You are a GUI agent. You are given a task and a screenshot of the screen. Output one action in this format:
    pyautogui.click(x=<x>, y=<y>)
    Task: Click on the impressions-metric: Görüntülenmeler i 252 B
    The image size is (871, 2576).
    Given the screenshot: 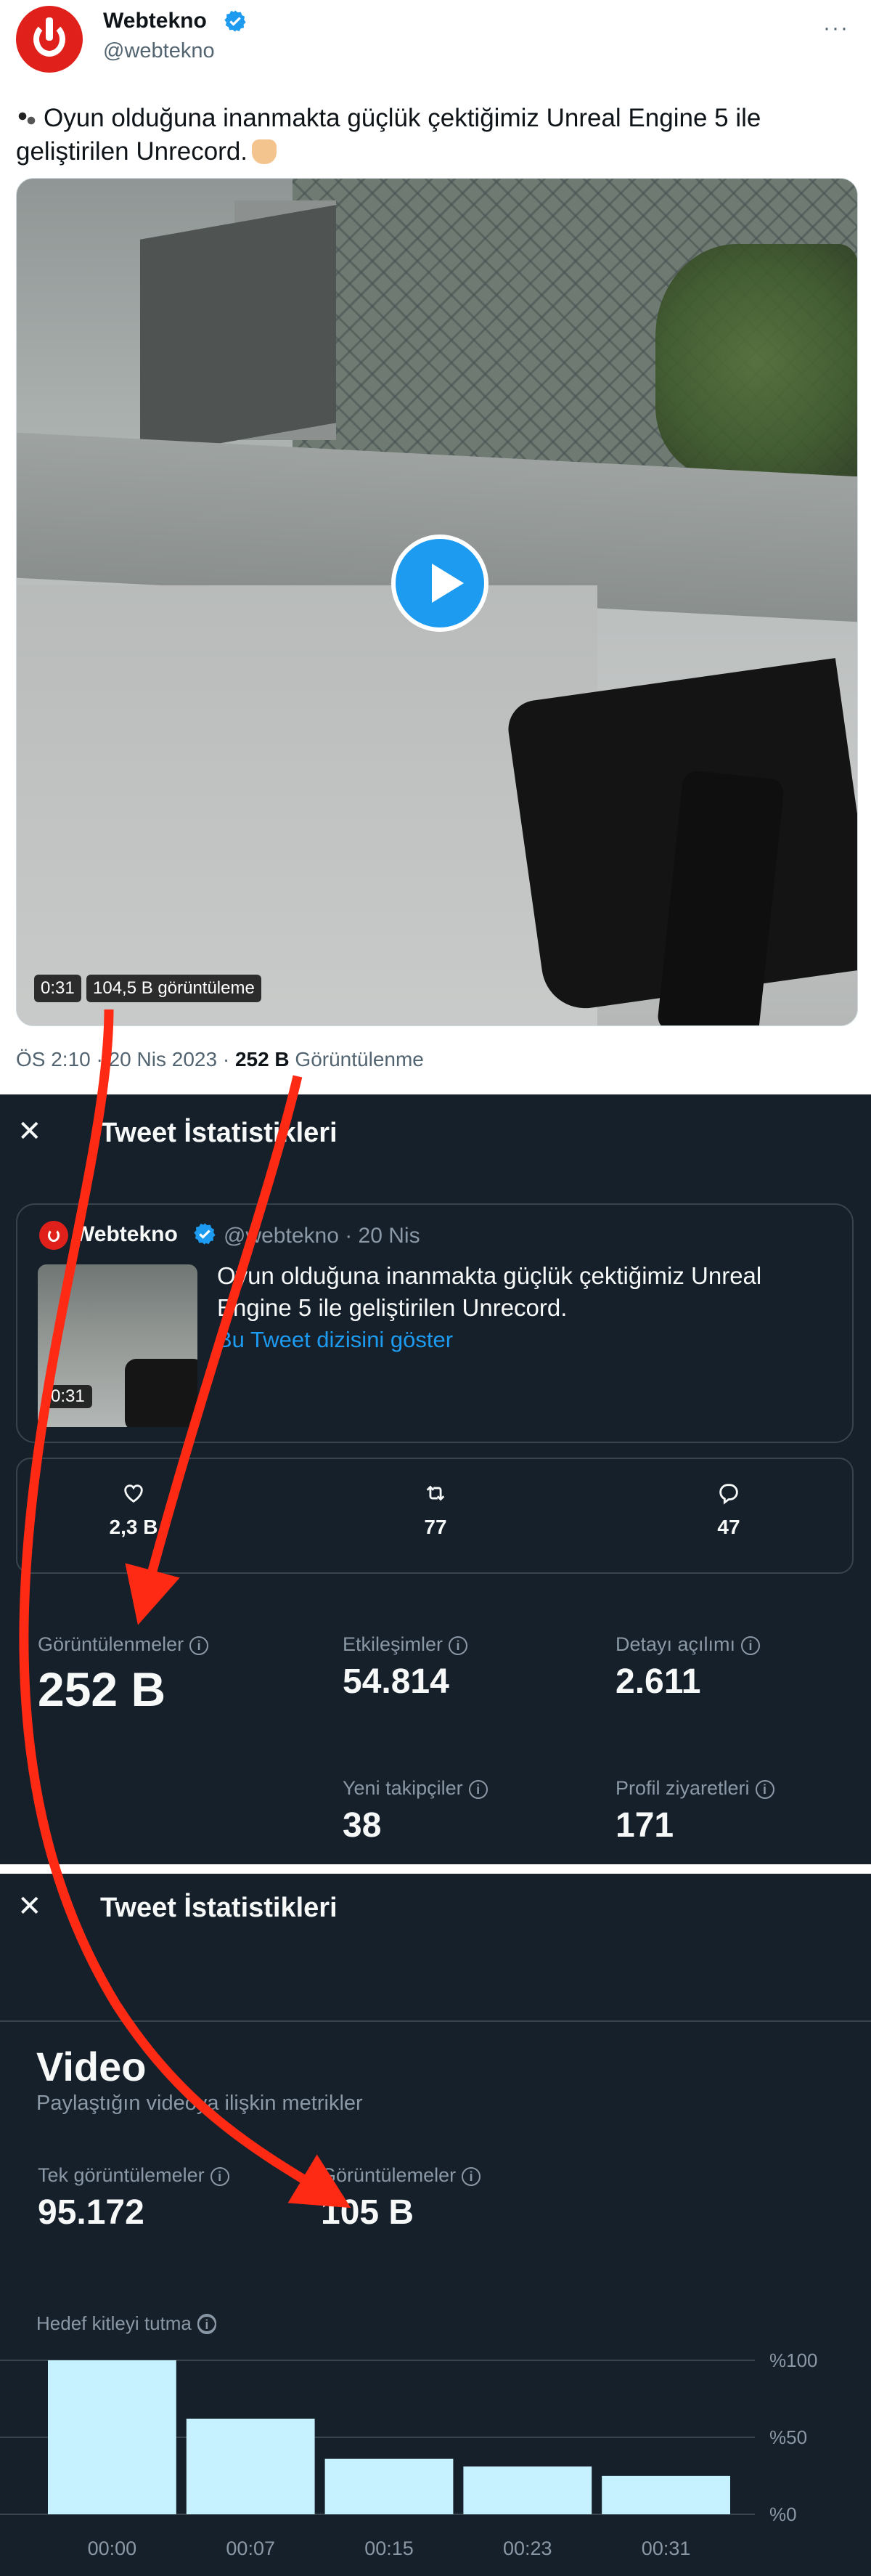 What is the action you would take?
    pyautogui.click(x=123, y=1675)
    